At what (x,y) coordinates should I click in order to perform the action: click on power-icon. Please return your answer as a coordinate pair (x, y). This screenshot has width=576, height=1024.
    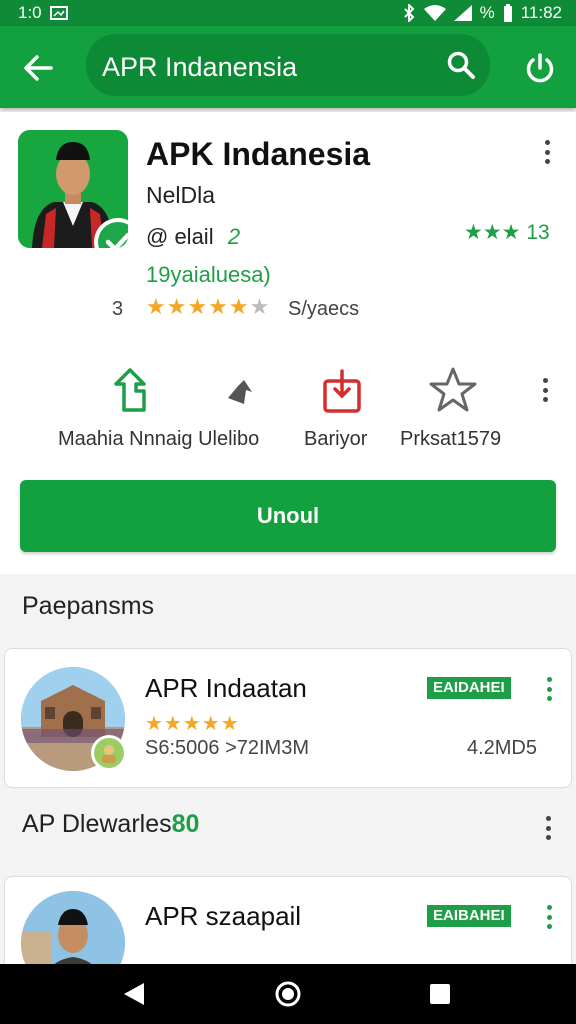
    Looking at the image, I should click on (540, 68).